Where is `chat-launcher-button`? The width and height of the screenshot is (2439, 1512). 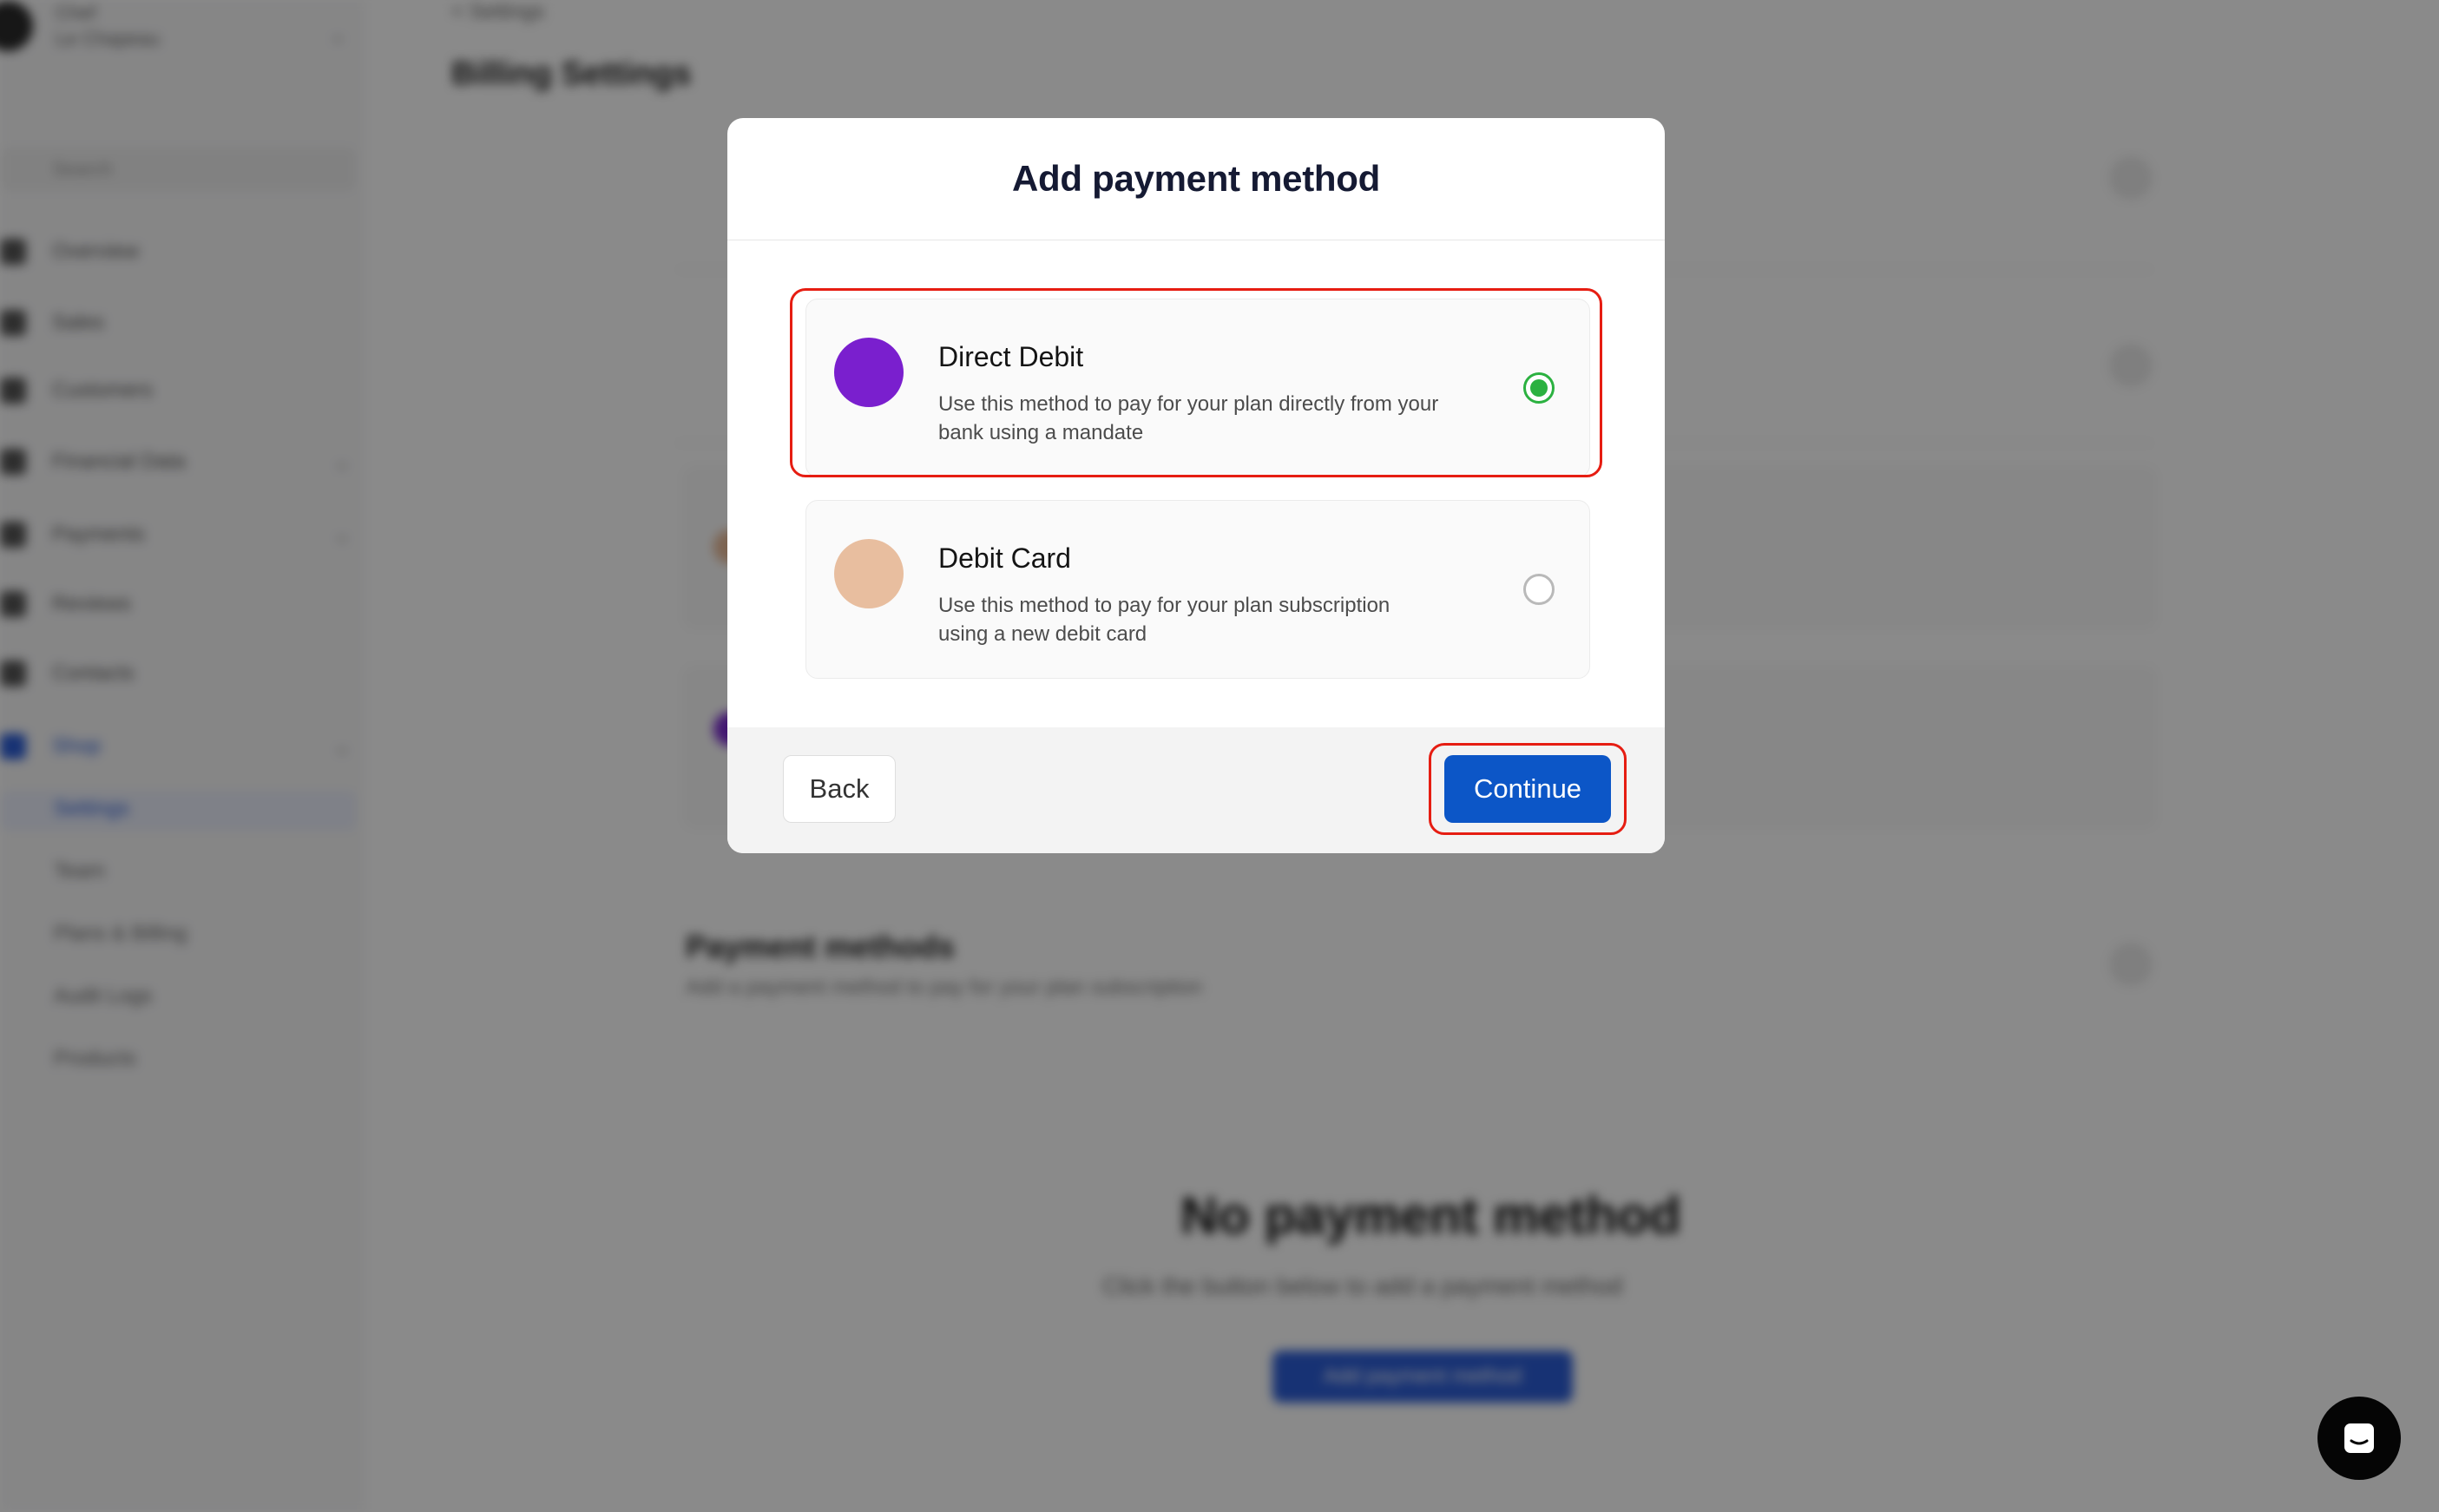
chat-launcher-button is located at coordinates (2359, 1438).